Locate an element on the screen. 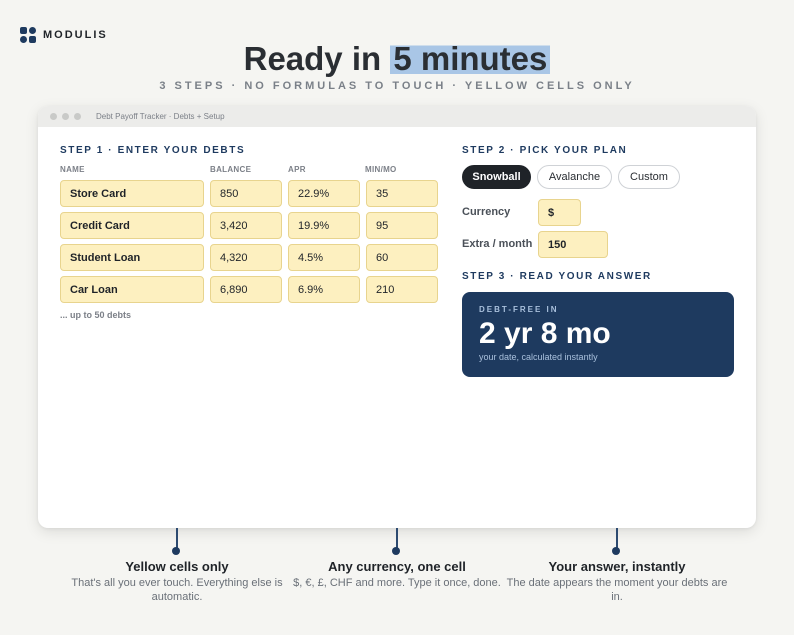 This screenshot has width=794, height=635. callout-title: Your answer, instantly is located at coordinates (617, 566).